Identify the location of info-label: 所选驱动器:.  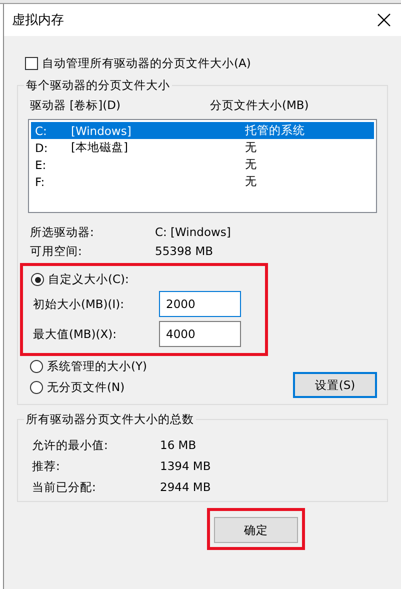
(62, 232).